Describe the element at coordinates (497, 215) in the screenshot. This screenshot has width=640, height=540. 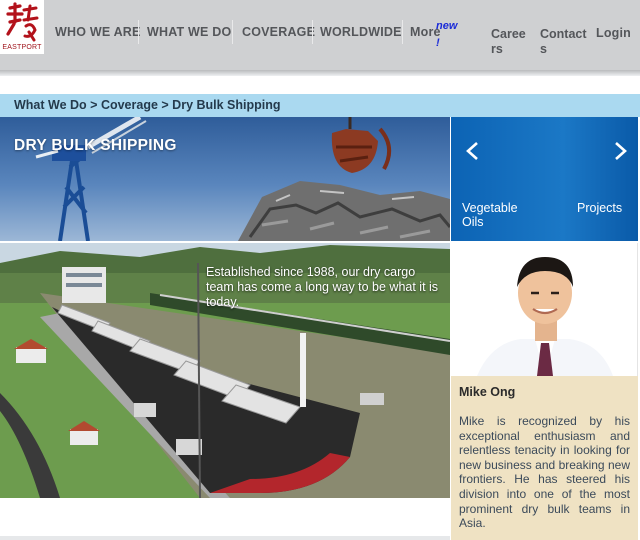
I see `carousel-item-vegetable-oils: Vegetable Oils` at that location.